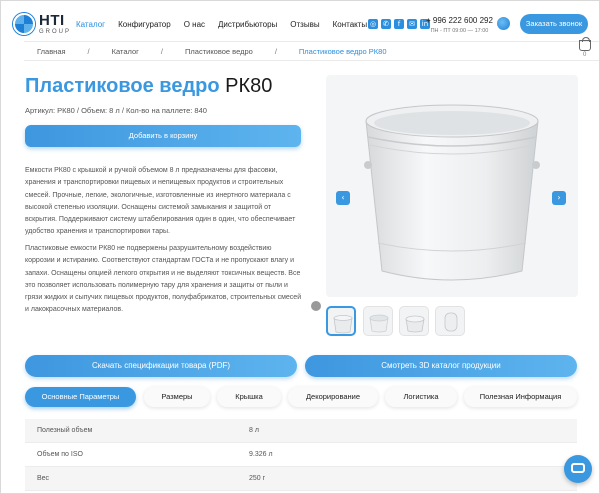 This screenshot has height=494, width=600. What do you see at coordinates (441, 366) in the screenshot?
I see `view-3d-catalog-button: Смотреть 3D каталог продукции` at bounding box center [441, 366].